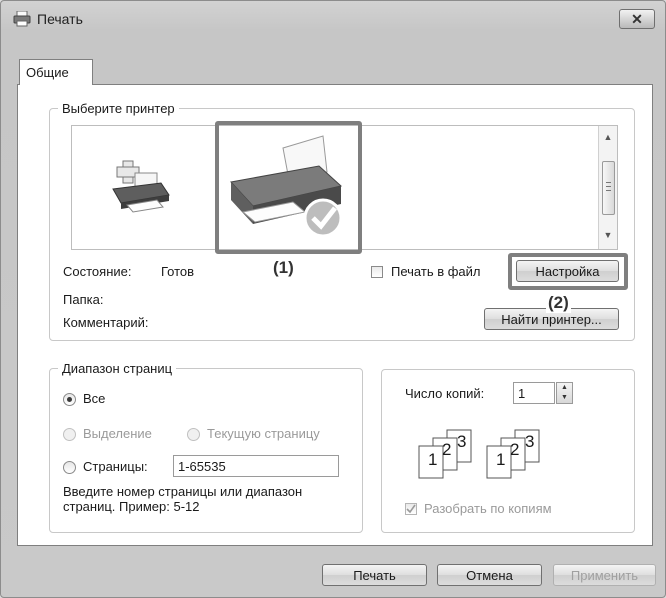 This screenshot has width=666, height=598. I want to click on print-button: Печать, so click(374, 575).